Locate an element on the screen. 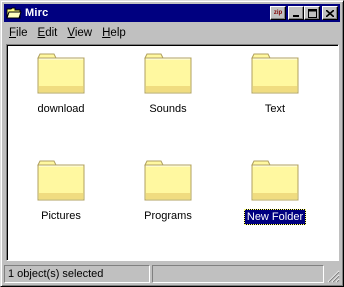  menu-edit: Edit is located at coordinates (48, 33).